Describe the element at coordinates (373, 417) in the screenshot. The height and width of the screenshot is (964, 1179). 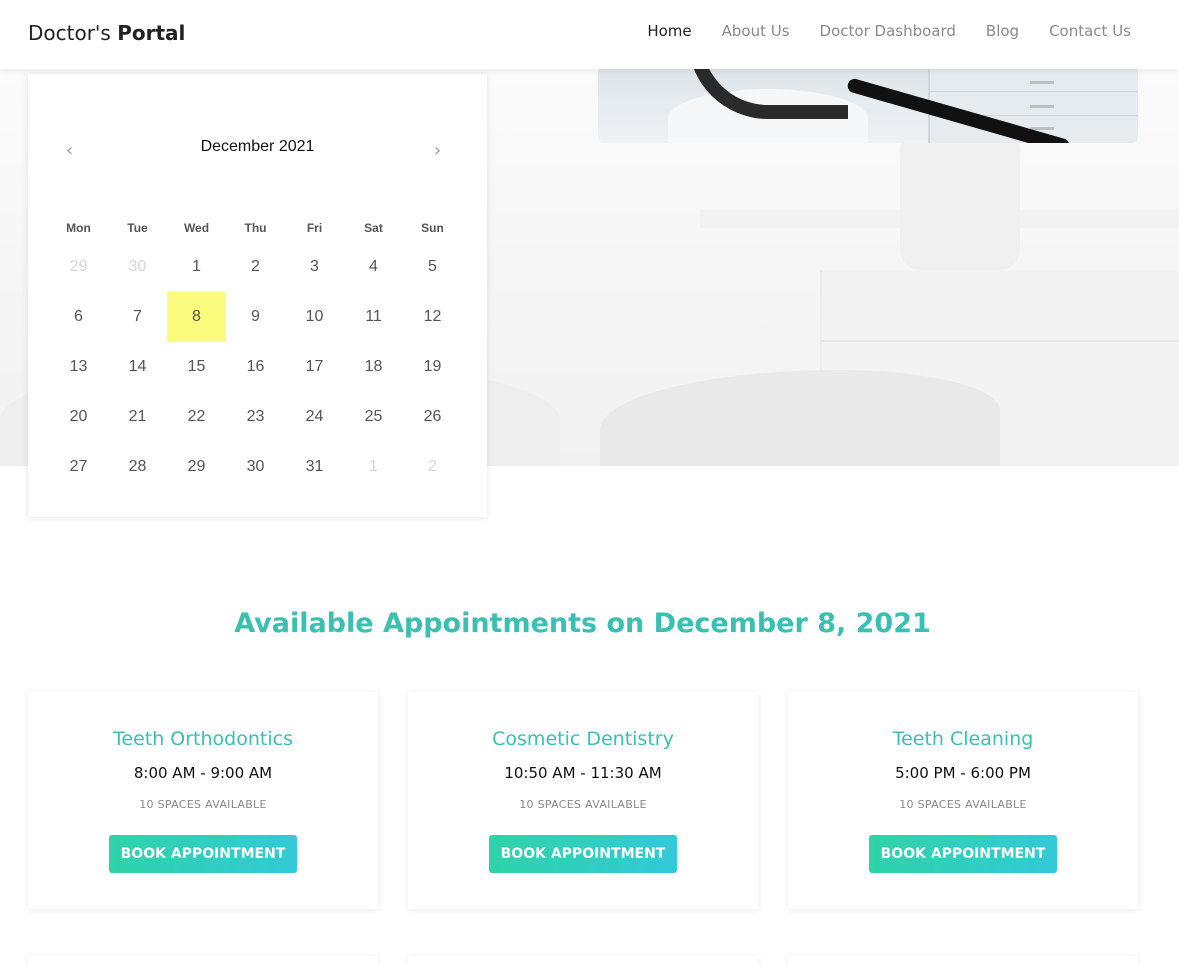
I see `calendar-day: 25` at that location.